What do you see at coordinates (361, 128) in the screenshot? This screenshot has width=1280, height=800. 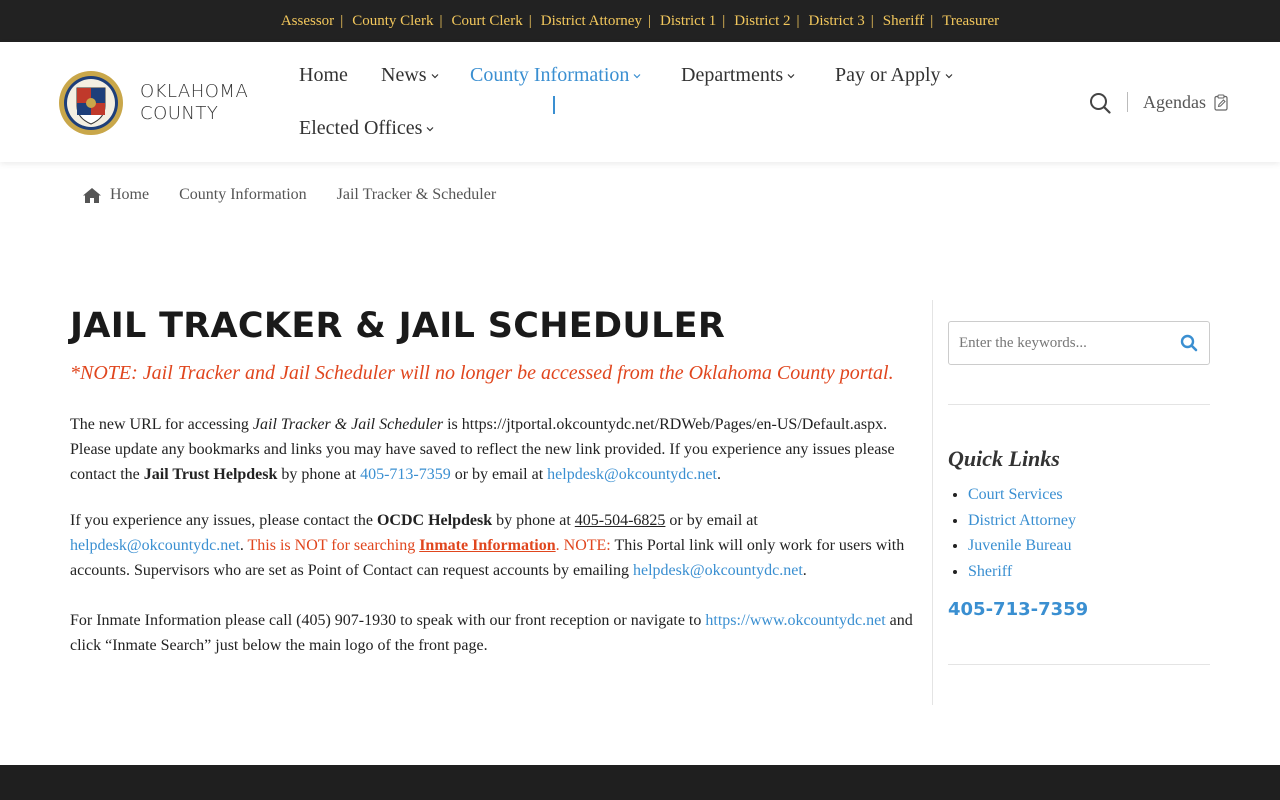 I see `nav-elected-offices-label: Elected Offices` at bounding box center [361, 128].